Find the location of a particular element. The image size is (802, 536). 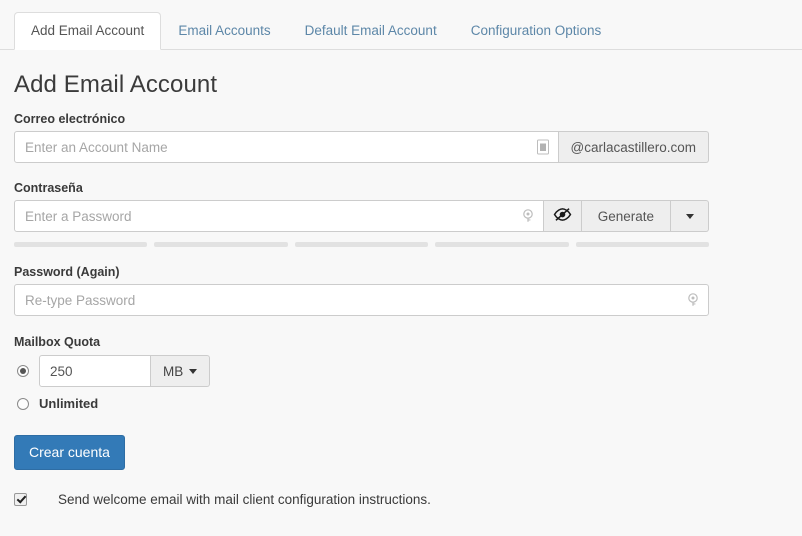

quota-value-input is located at coordinates (95, 371).